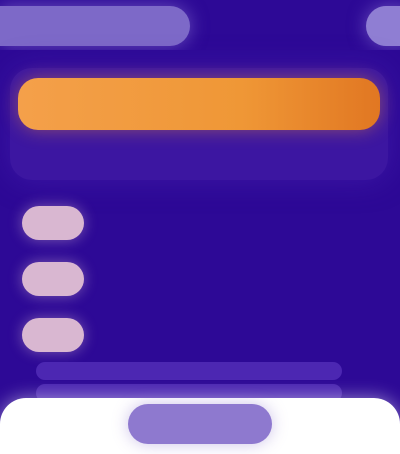  I want to click on footer-bar, so click(200, 426).